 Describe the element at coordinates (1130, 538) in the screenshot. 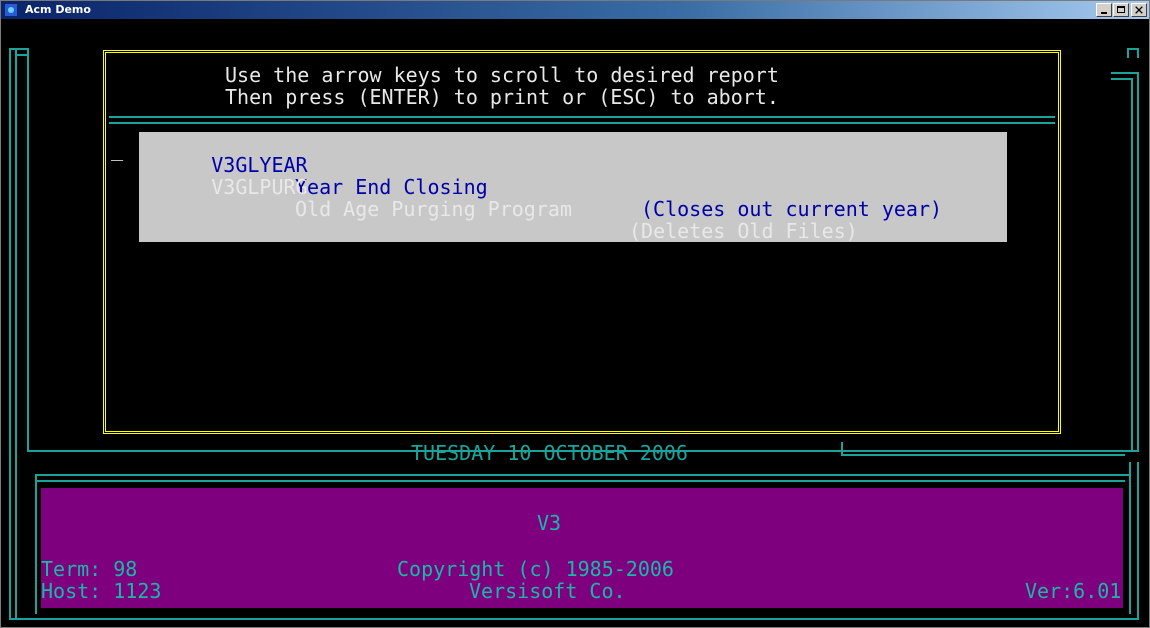

I see `footer-right-line` at that location.